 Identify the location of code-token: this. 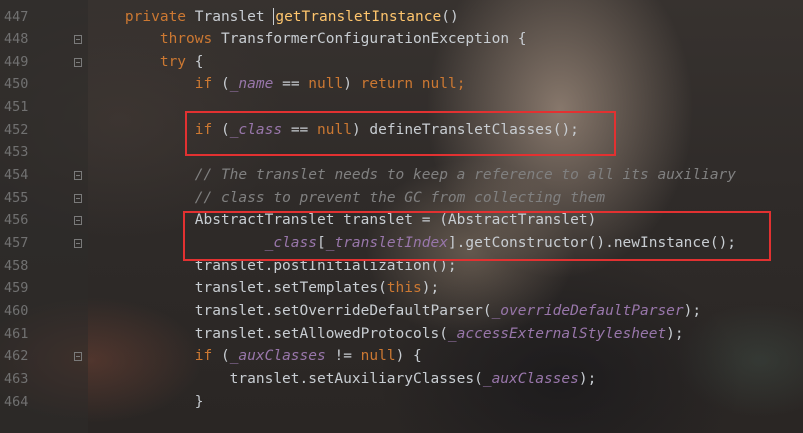
(404, 288).